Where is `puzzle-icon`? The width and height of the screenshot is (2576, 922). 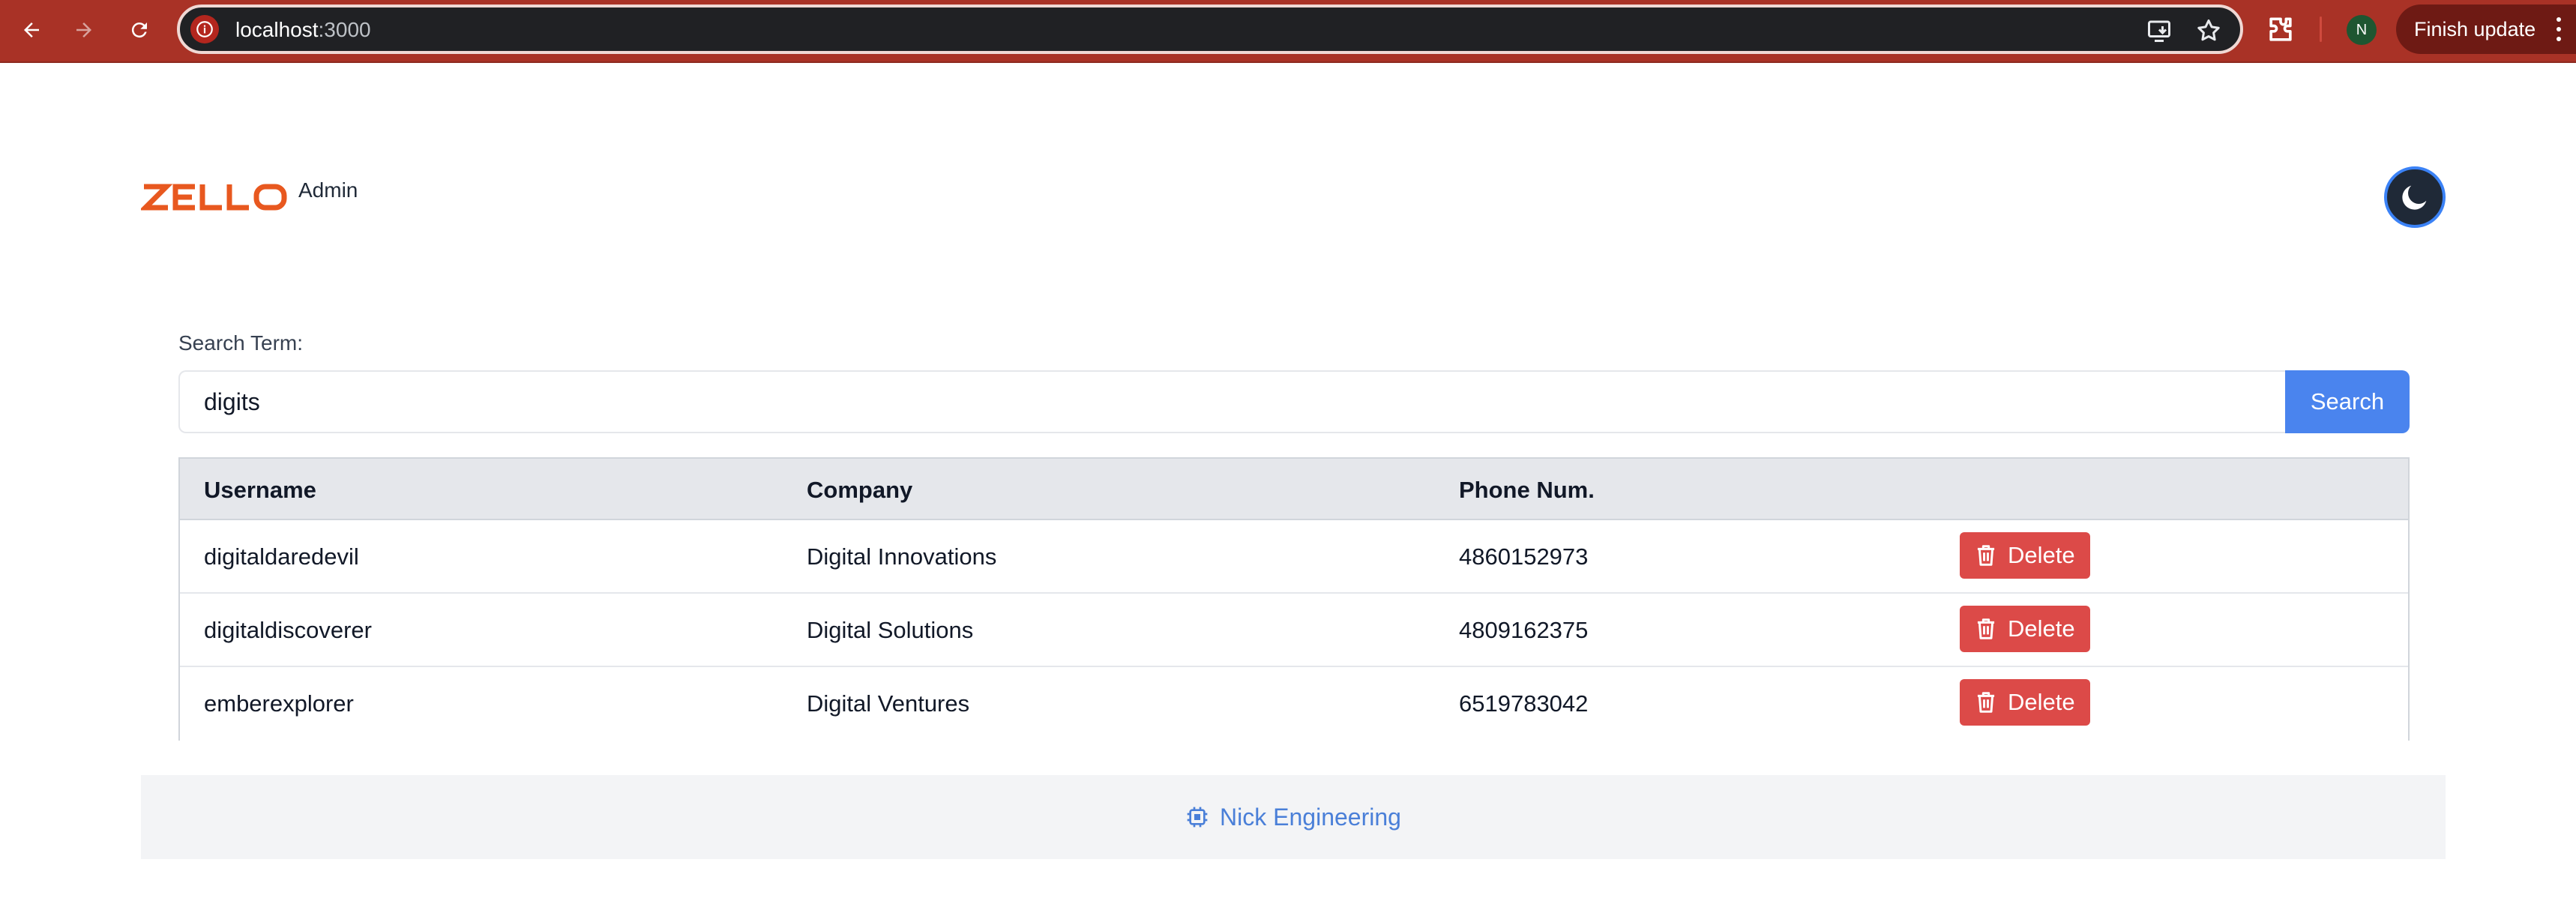
puzzle-icon is located at coordinates (2280, 29).